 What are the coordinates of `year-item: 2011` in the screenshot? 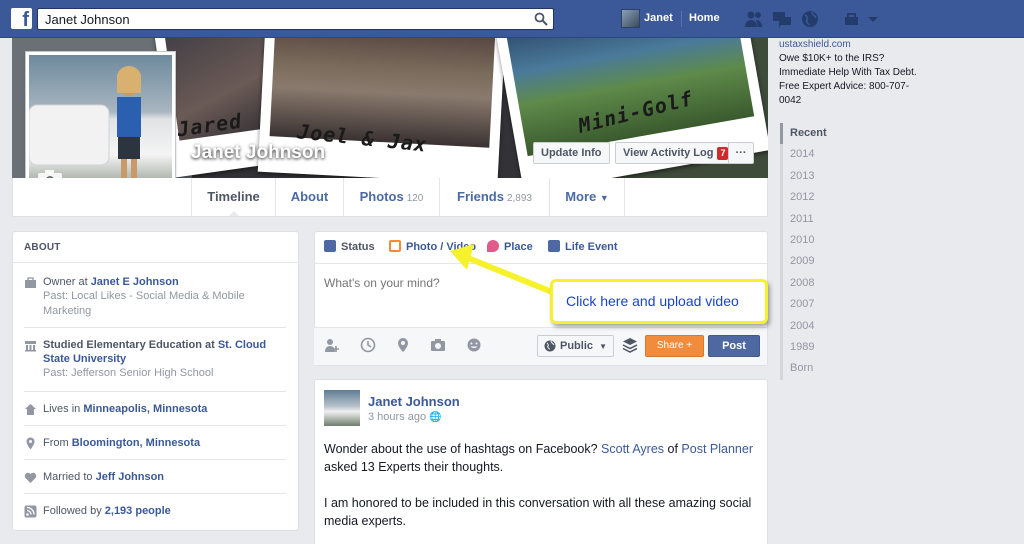 It's located at (841, 219).